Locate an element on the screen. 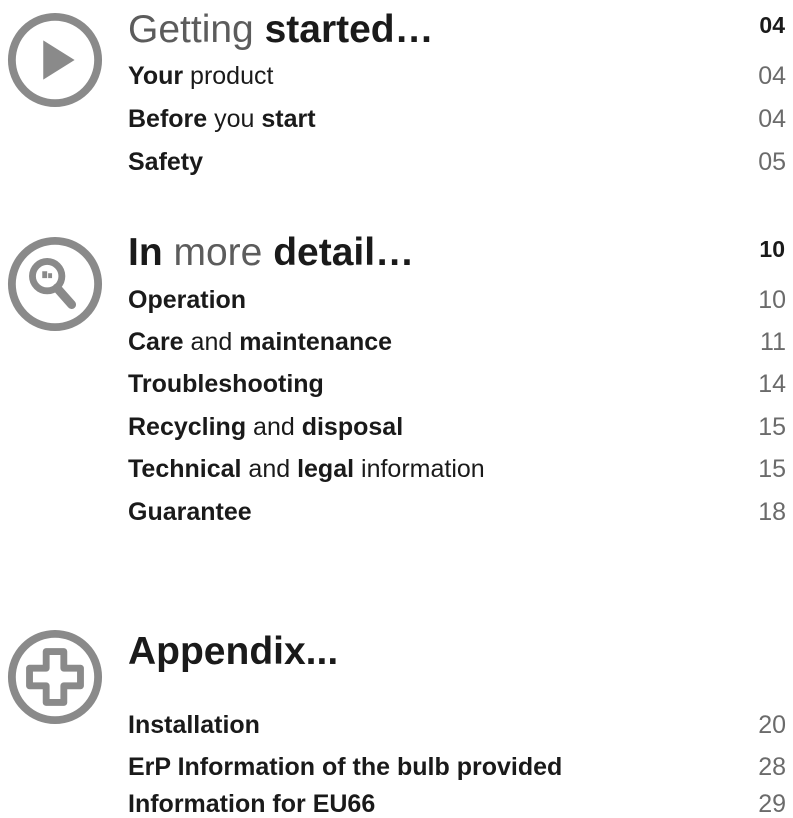 Image resolution: width=793 pixels, height=818 pixels. entry-text: Operation is located at coordinates (187, 300).